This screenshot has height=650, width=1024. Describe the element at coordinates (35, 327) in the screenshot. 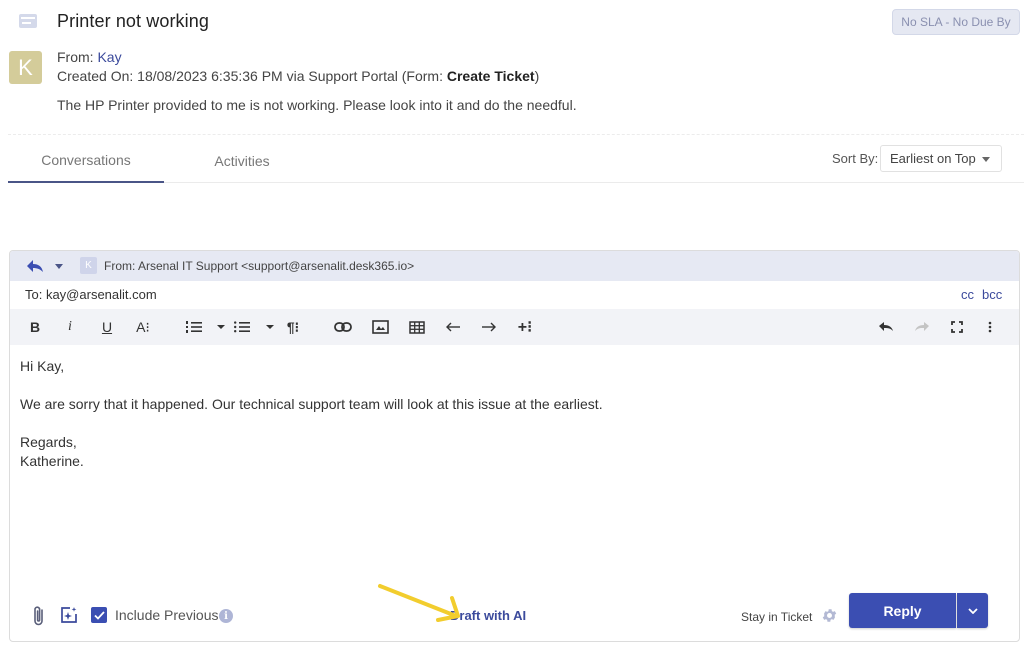

I see `bold-button: B` at that location.